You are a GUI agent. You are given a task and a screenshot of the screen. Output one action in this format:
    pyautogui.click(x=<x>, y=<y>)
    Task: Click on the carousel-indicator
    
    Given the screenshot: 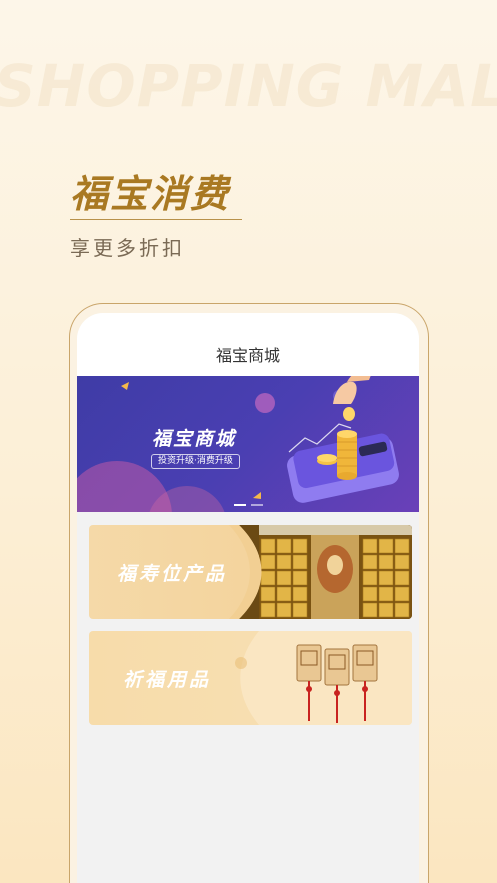 What is the action you would take?
    pyautogui.click(x=248, y=505)
    